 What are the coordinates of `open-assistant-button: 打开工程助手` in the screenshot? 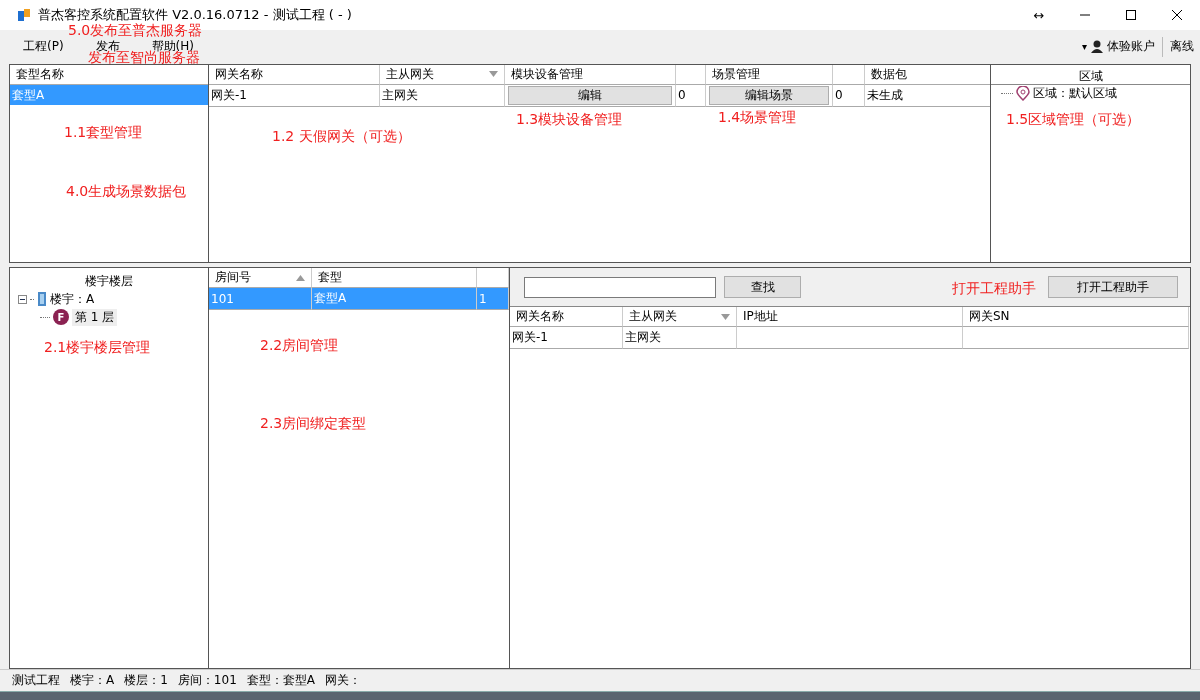 It's located at (1113, 287).